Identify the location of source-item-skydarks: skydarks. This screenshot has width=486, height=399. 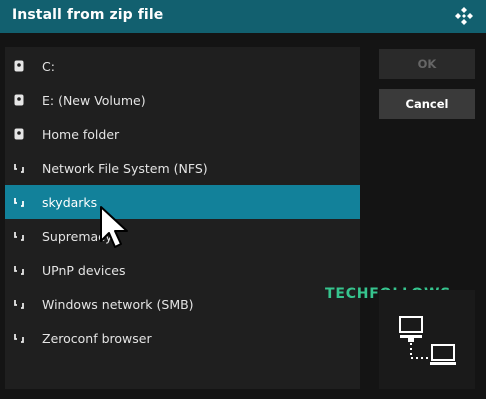
(182, 202).